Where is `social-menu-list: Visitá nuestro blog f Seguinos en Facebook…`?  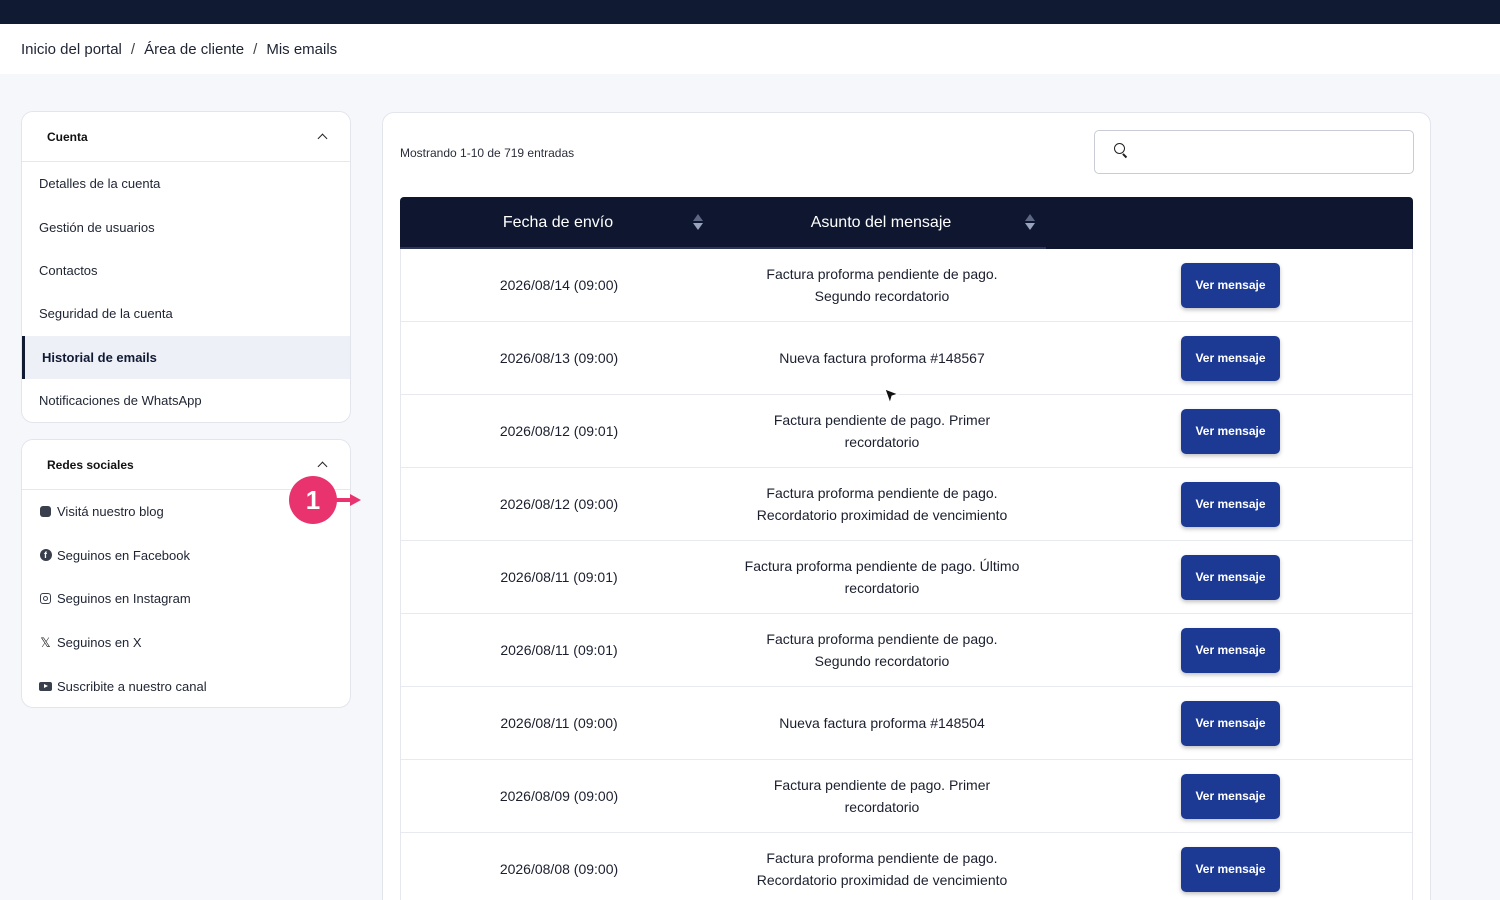 social-menu-list: Visitá nuestro blog f Seguinos en Facebook… is located at coordinates (186, 598).